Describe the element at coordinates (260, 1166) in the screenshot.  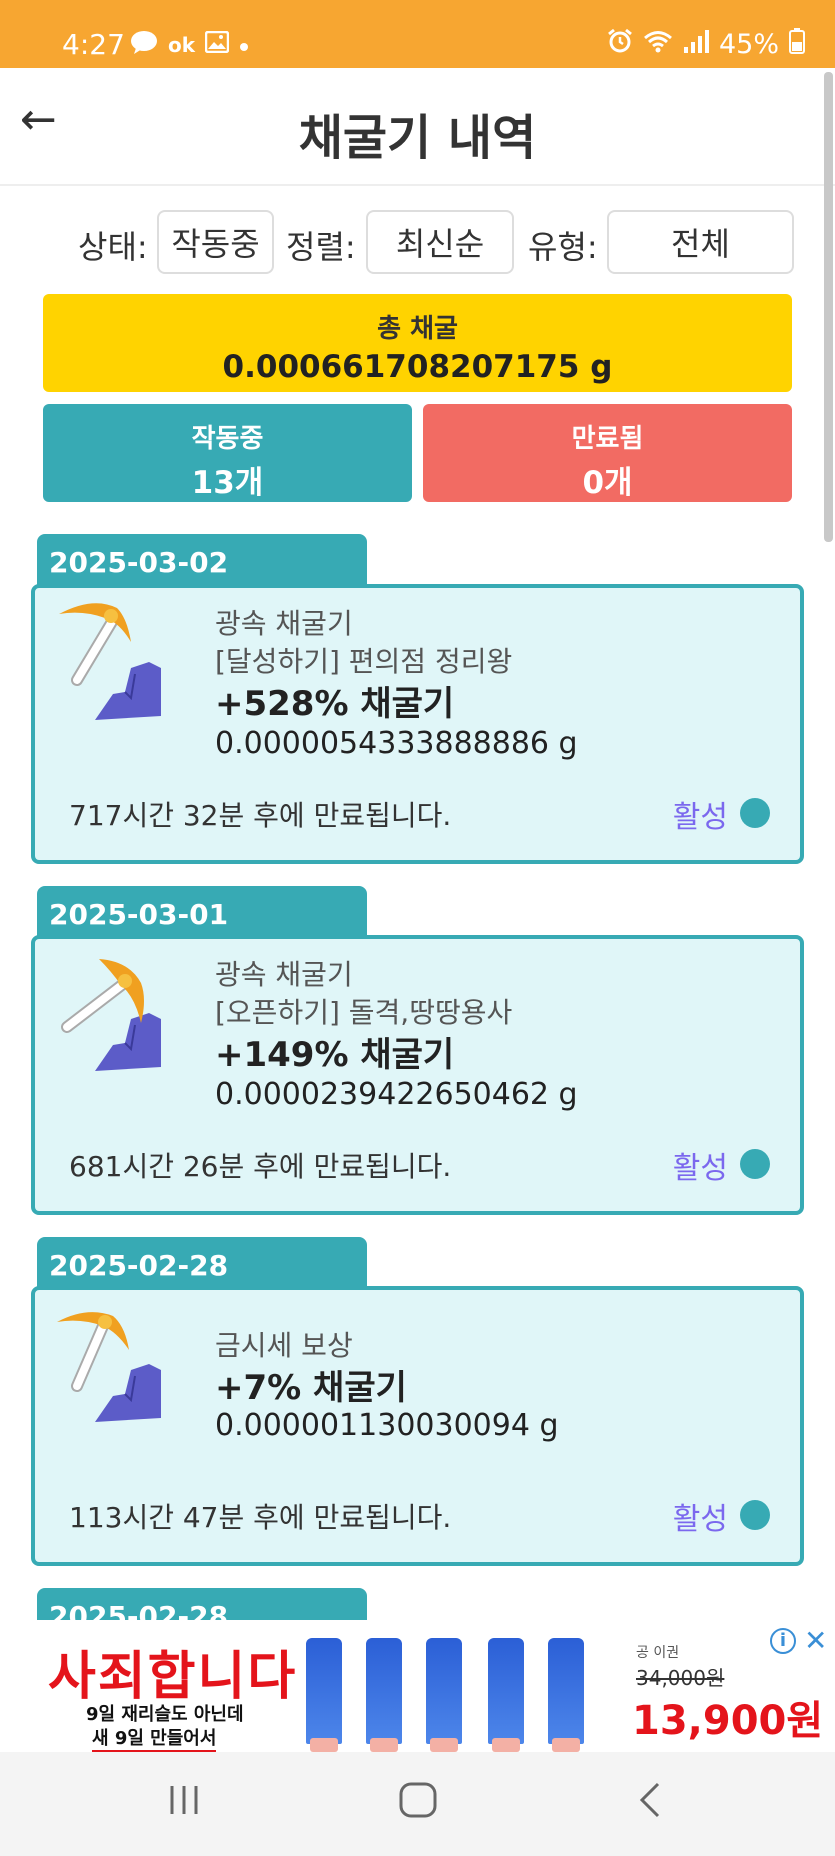
I see `miner-expire-text: 681시간 26분 후에 만료됩니다.` at that location.